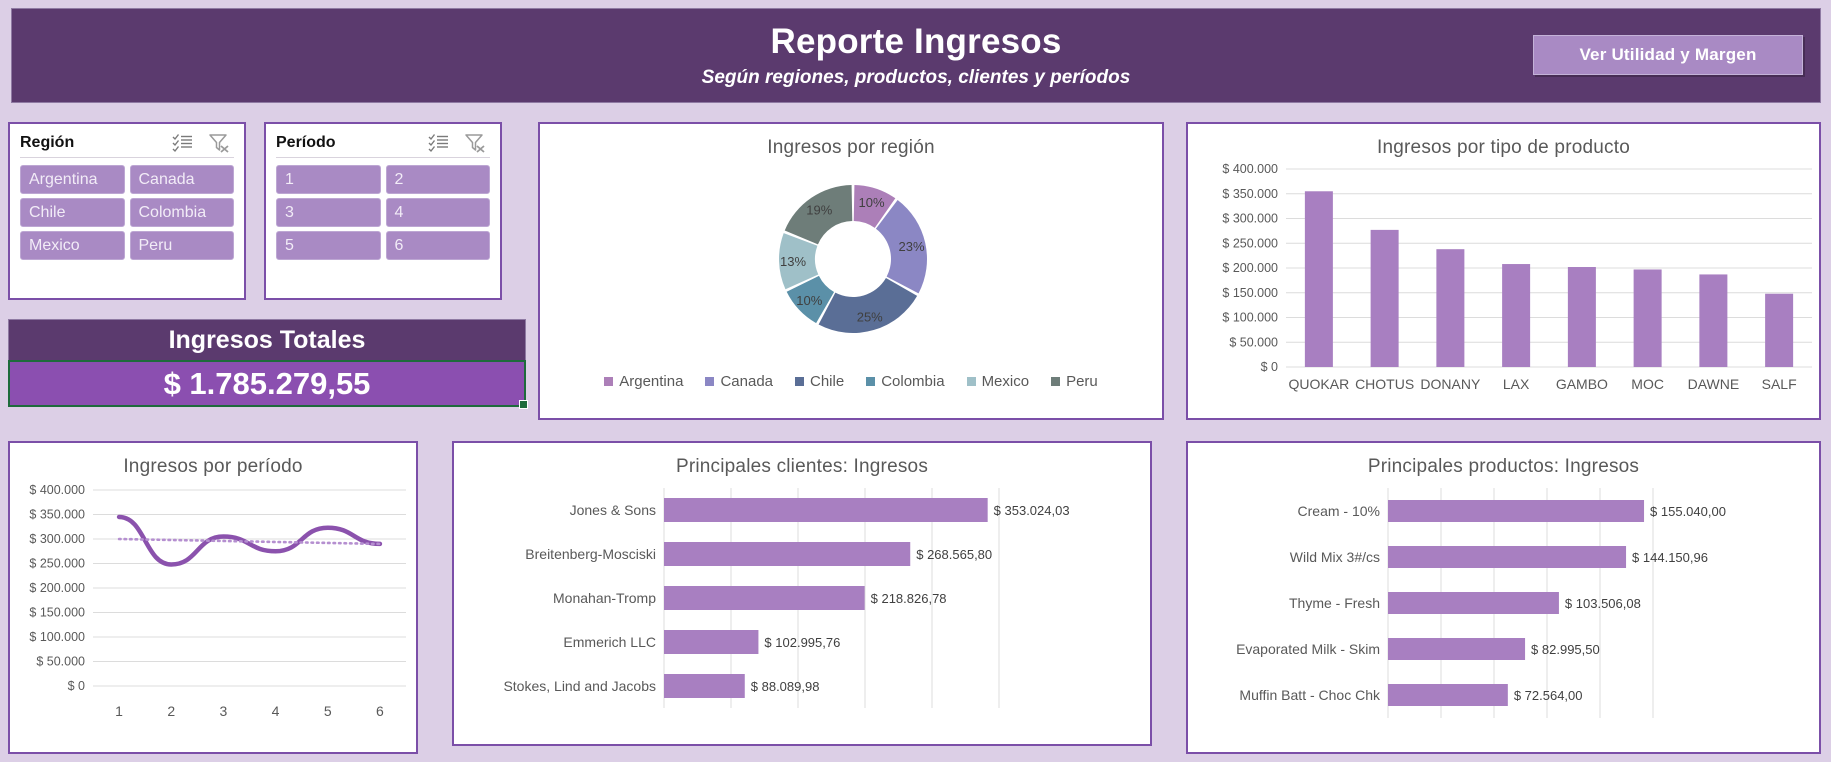 This screenshot has height=762, width=1831. What do you see at coordinates (799, 381) in the screenshot?
I see `legend-swatch-chile` at bounding box center [799, 381].